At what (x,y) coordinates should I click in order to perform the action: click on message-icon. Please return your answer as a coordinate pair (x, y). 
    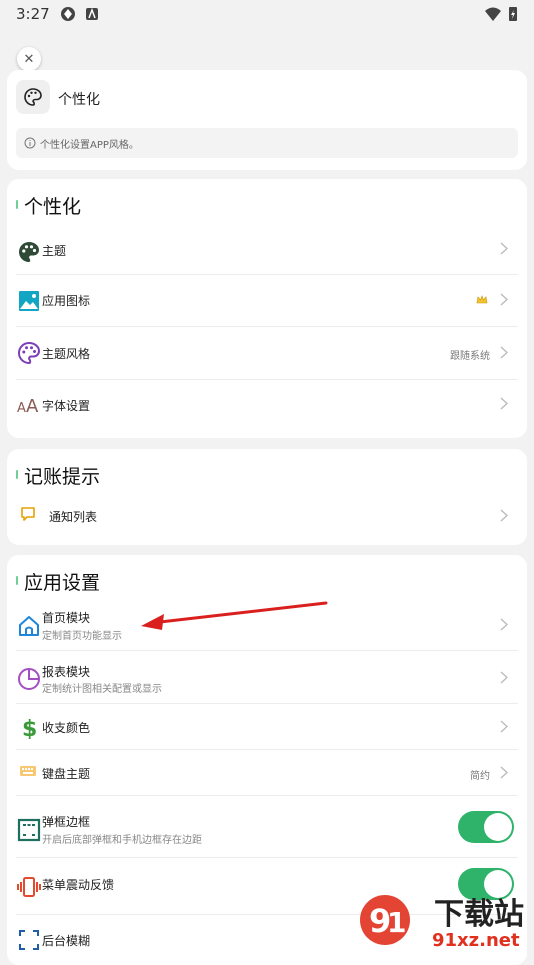
    Looking at the image, I should click on (28, 514).